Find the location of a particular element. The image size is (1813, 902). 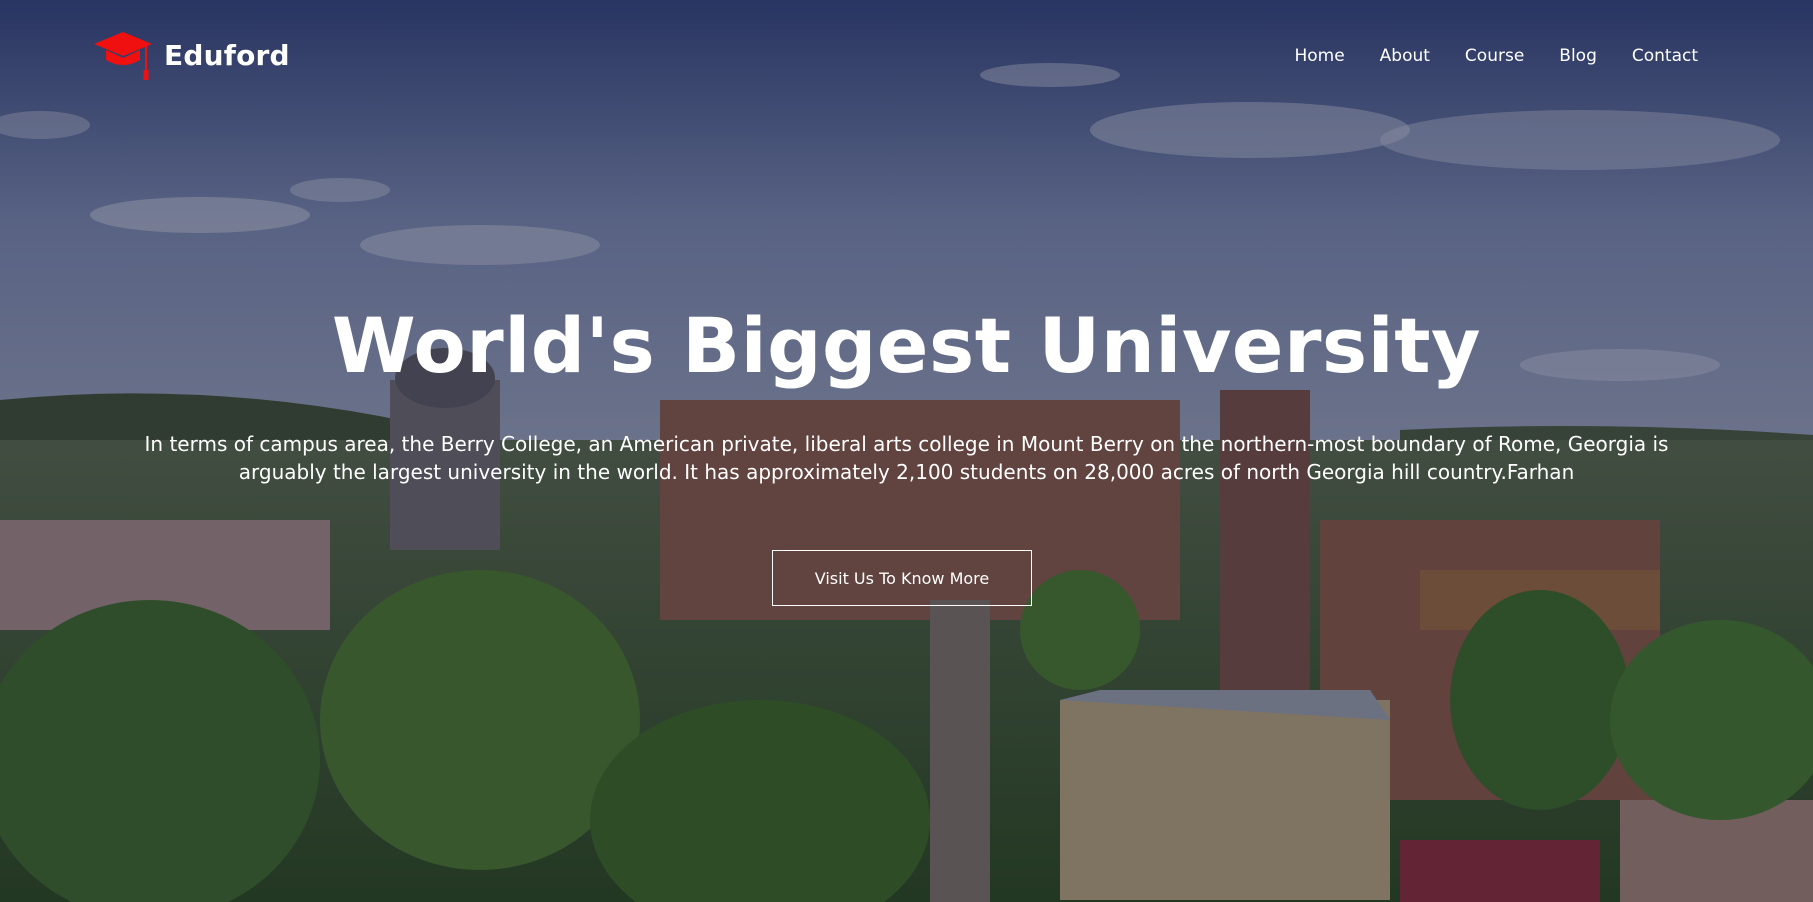

graduation-cap-icon is located at coordinates (123, 56).